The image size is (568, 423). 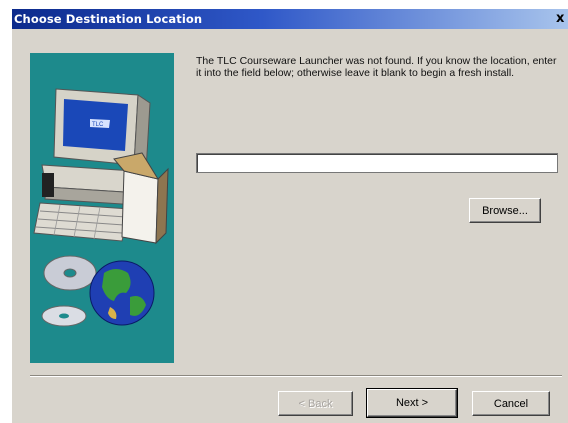 What do you see at coordinates (69, 291) in the screenshot?
I see `cd-disc-icon` at bounding box center [69, 291].